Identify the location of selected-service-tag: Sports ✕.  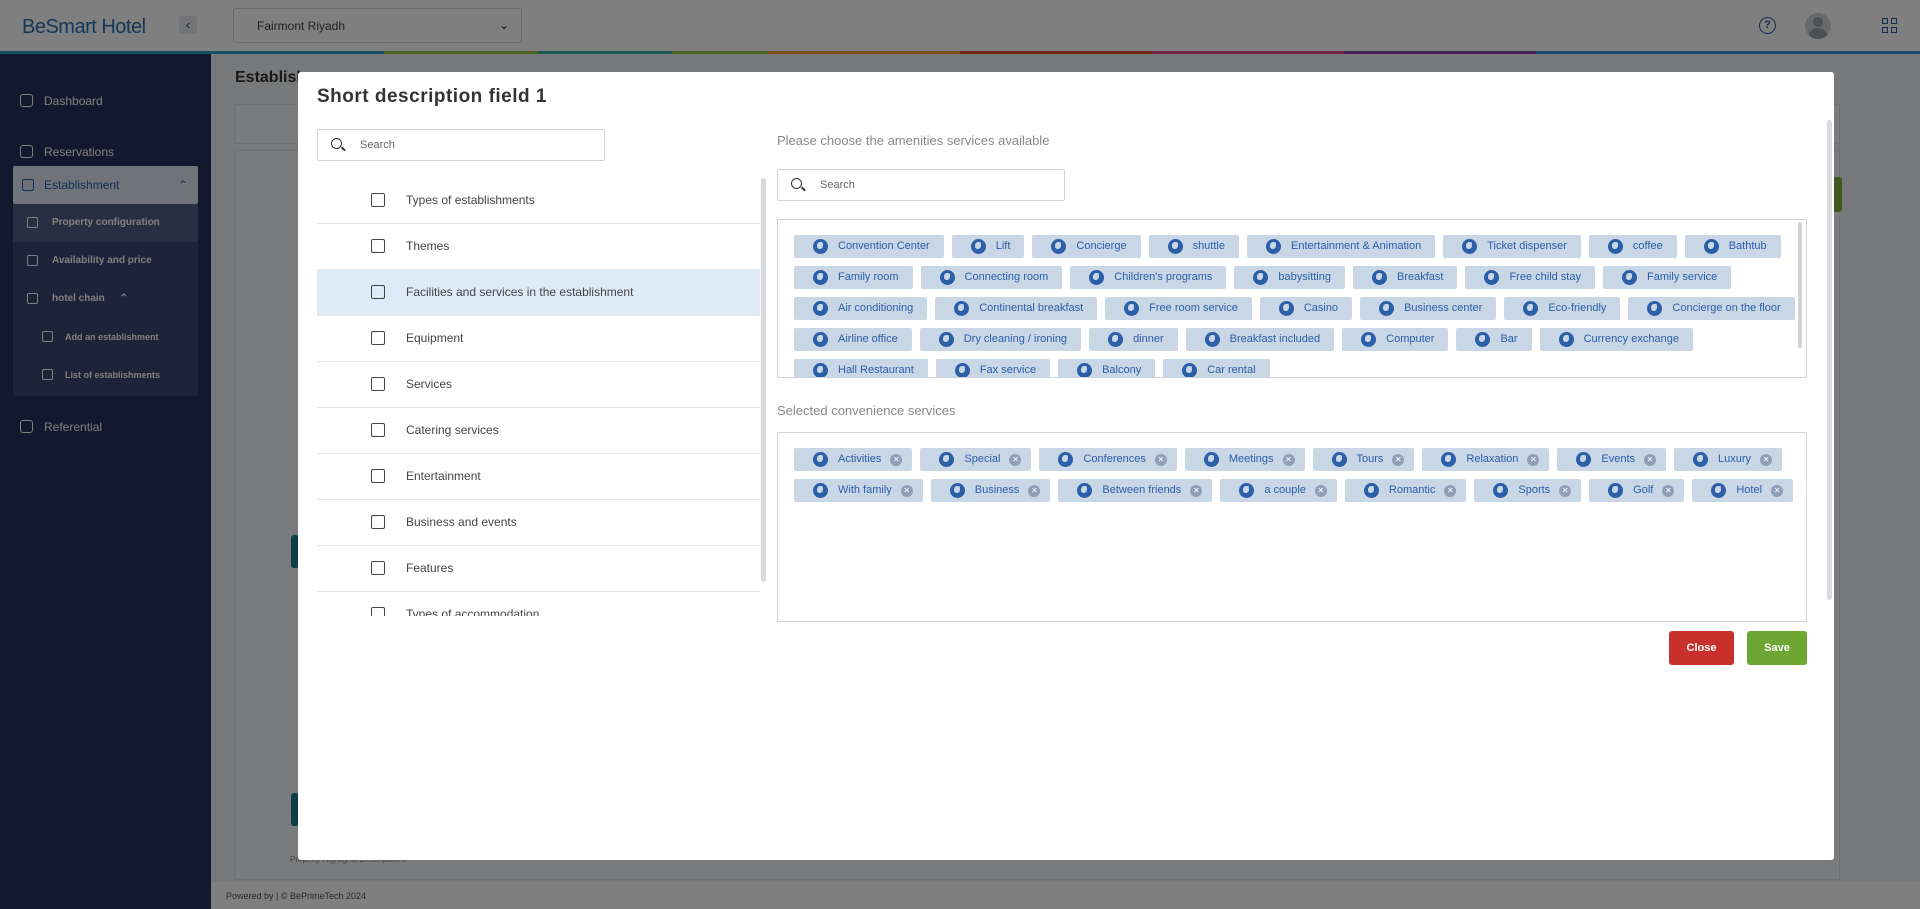
(1528, 490).